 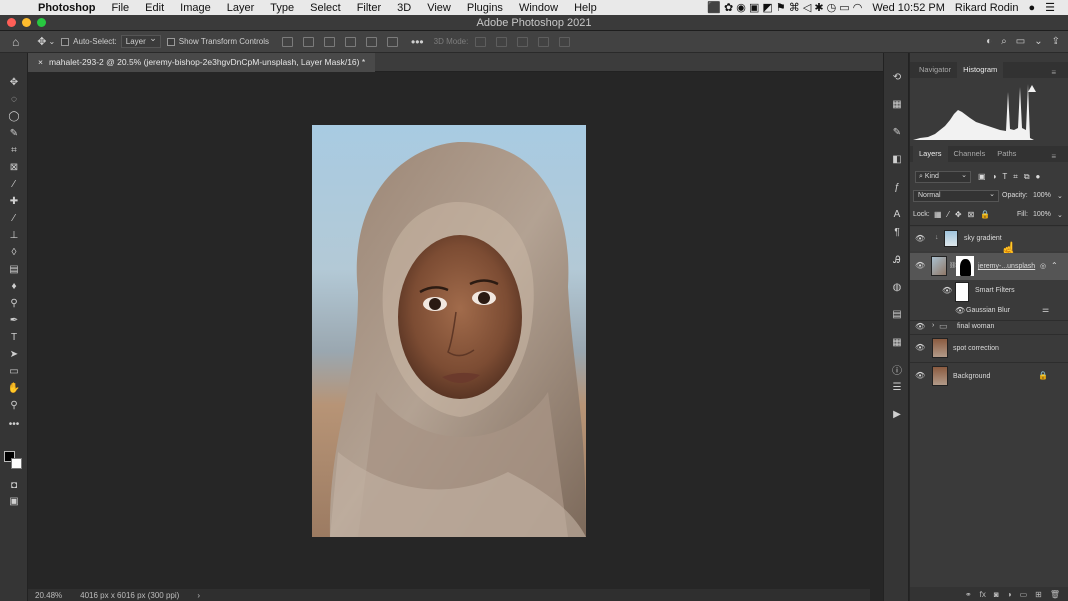 What do you see at coordinates (485, 8) in the screenshot?
I see `menu-plugins: Plugins` at bounding box center [485, 8].